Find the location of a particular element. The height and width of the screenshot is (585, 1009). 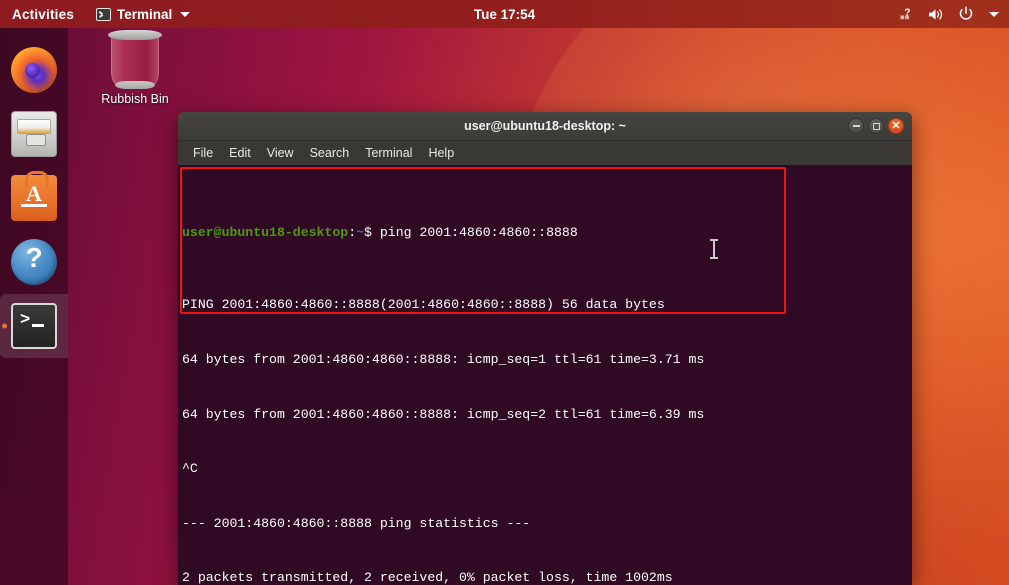

dock-item-terminal is located at coordinates (34, 326).